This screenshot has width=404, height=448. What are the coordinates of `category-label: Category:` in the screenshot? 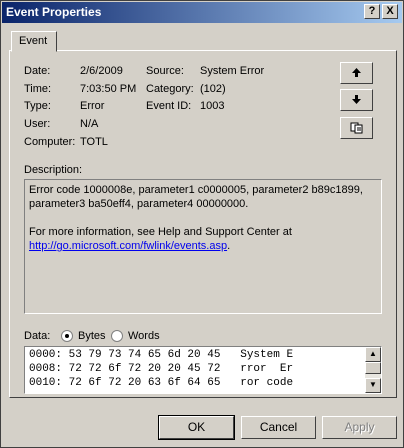 It's located at (170, 89).